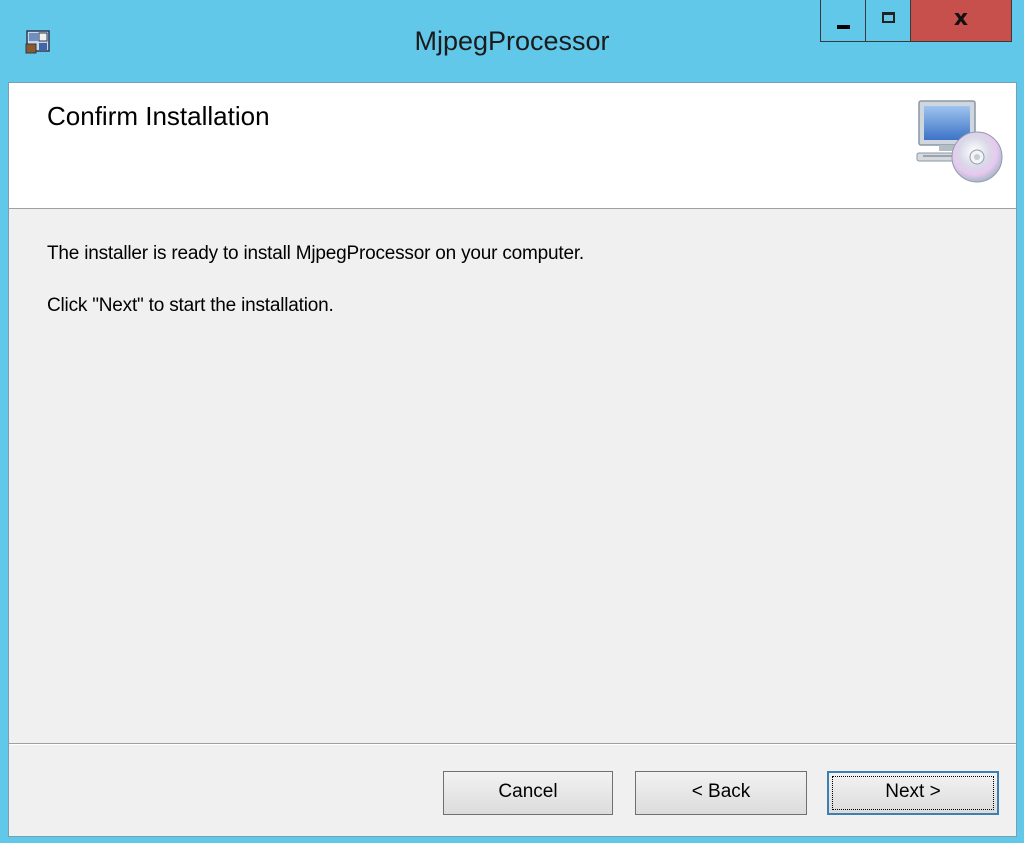 This screenshot has height=843, width=1024. I want to click on cancel-button-label: Cancel, so click(528, 791).